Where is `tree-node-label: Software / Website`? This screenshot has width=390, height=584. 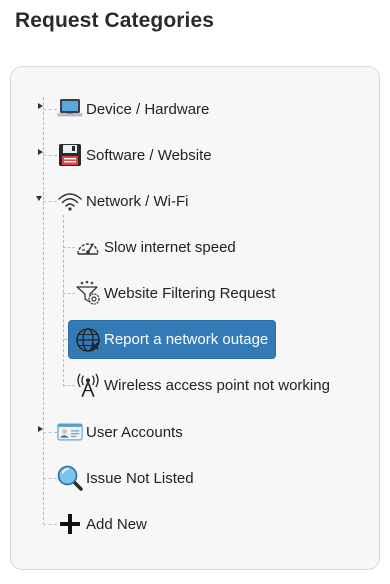 tree-node-label: Software / Website is located at coordinates (149, 155).